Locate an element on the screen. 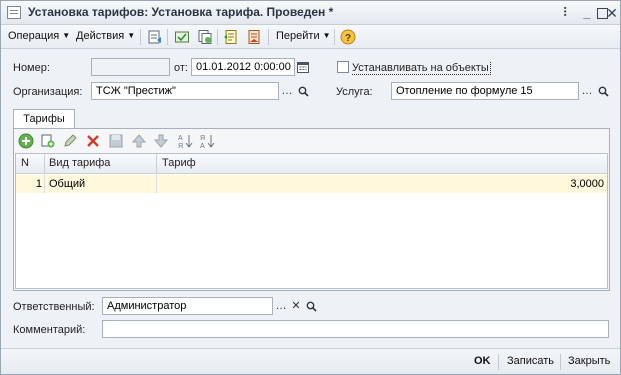 Image resolution: width=621 pixels, height=375 pixels. service-open-button is located at coordinates (603, 91).